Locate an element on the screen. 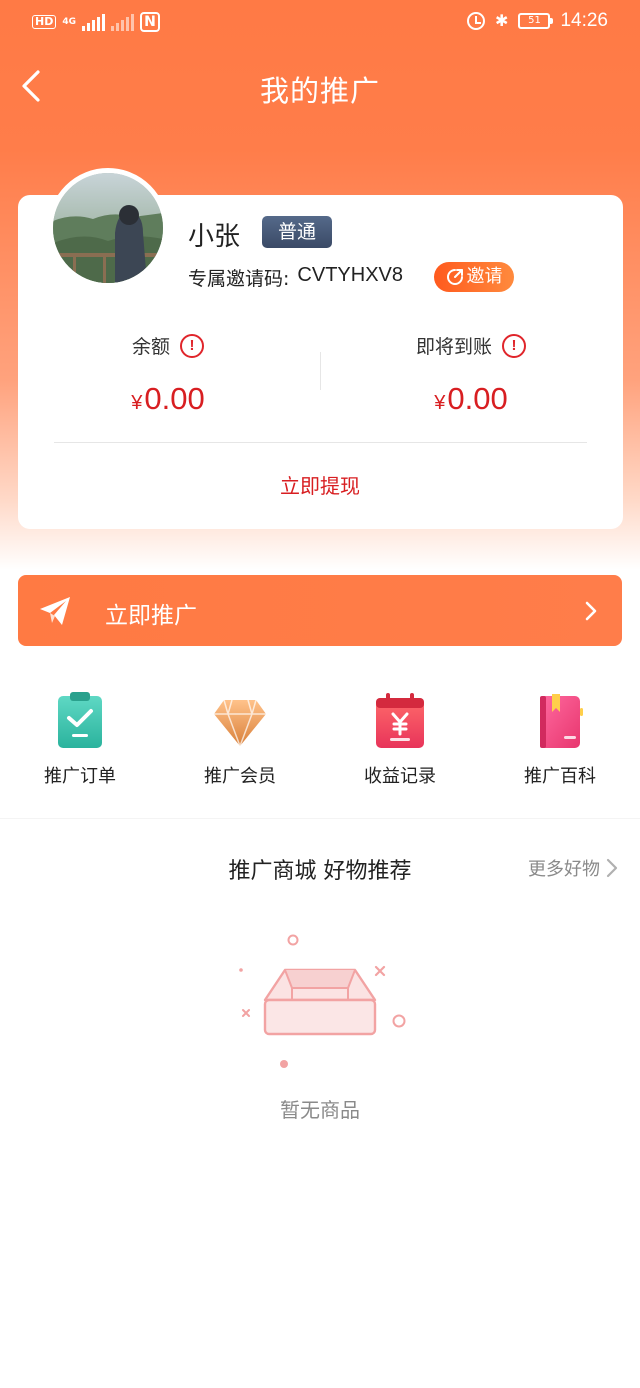 The height and width of the screenshot is (1388, 640). grid-item-members: 推广会员 is located at coordinates (240, 739).